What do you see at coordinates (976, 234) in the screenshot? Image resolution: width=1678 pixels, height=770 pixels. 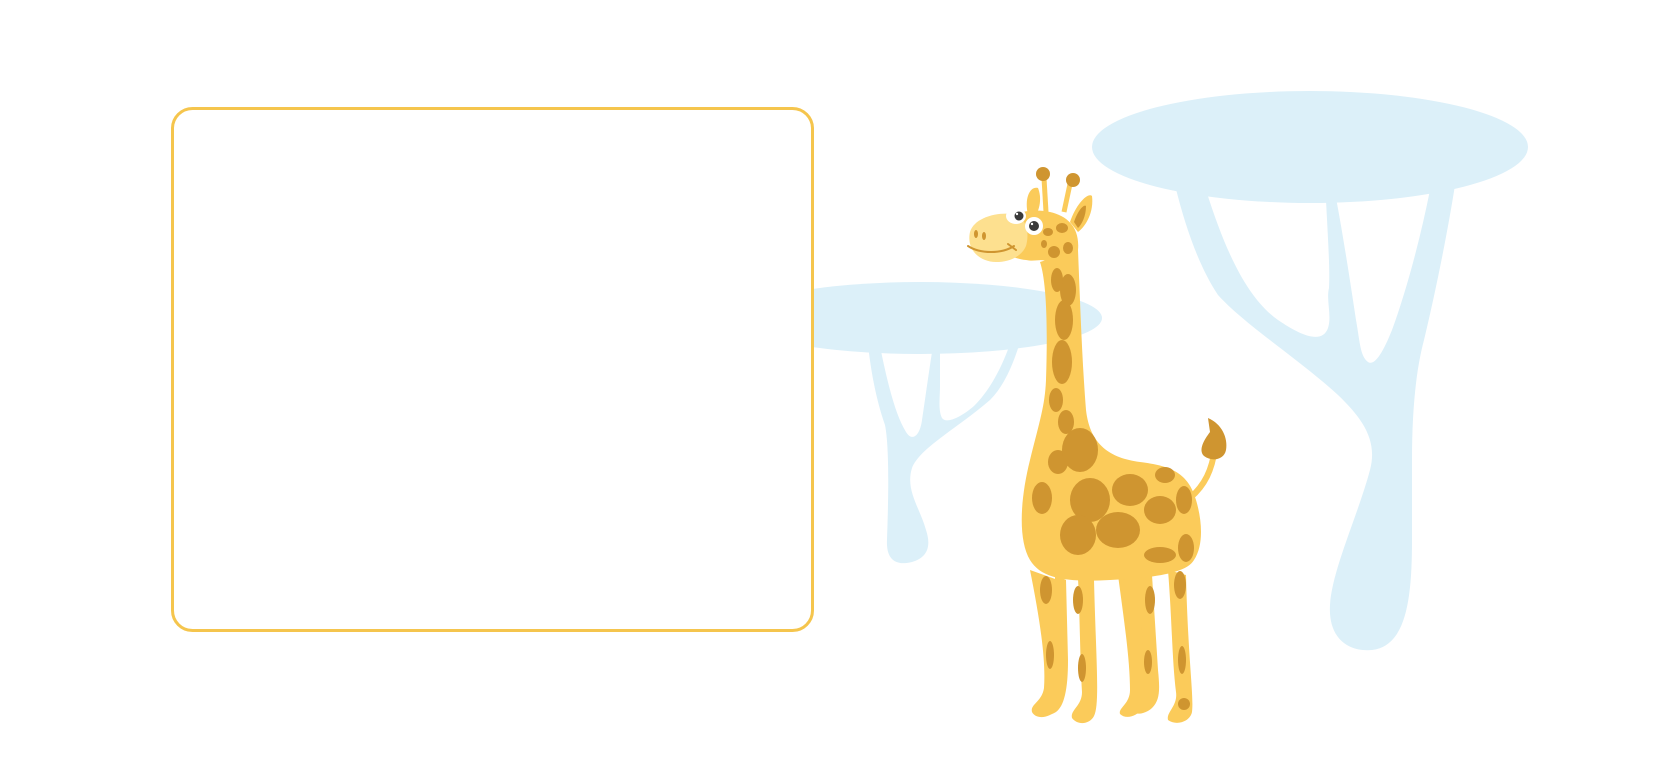 I see `giraffe-nostril-left` at bounding box center [976, 234].